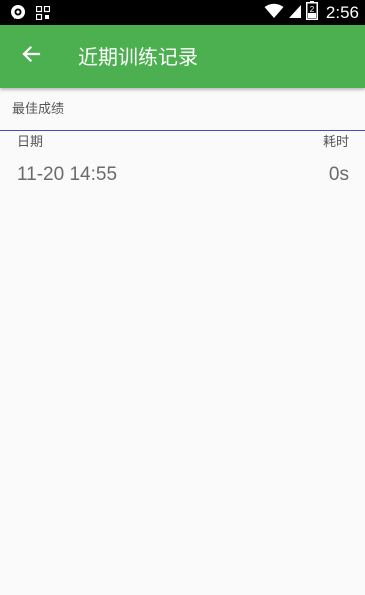 Image resolution: width=365 pixels, height=595 pixels. I want to click on row-duration: 0s, so click(338, 174).